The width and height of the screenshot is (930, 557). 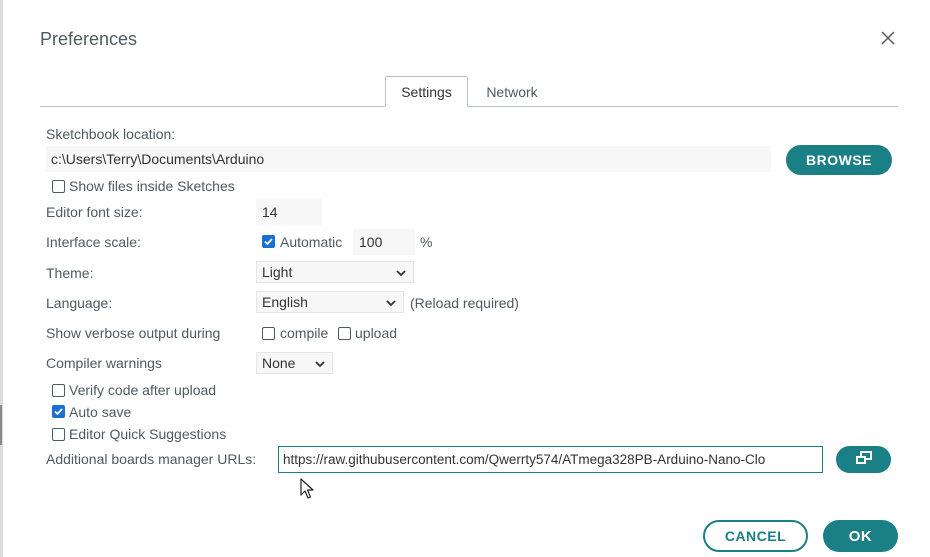 What do you see at coordinates (311, 242) in the screenshot?
I see `automatic-scale-label: Automatic` at bounding box center [311, 242].